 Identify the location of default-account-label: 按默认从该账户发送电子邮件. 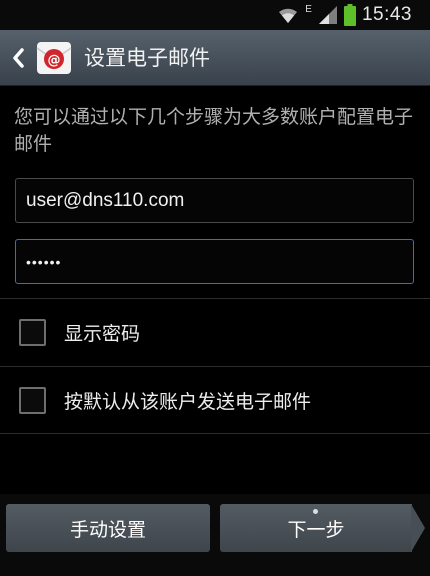
(188, 401).